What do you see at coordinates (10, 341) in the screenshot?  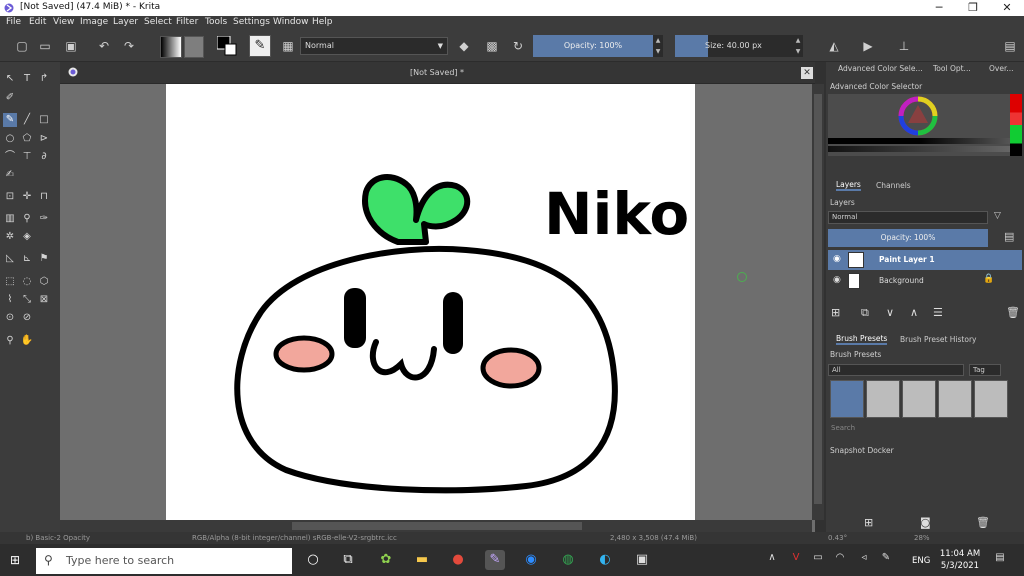 I see `zoom-tool-icon: ⚲` at bounding box center [10, 341].